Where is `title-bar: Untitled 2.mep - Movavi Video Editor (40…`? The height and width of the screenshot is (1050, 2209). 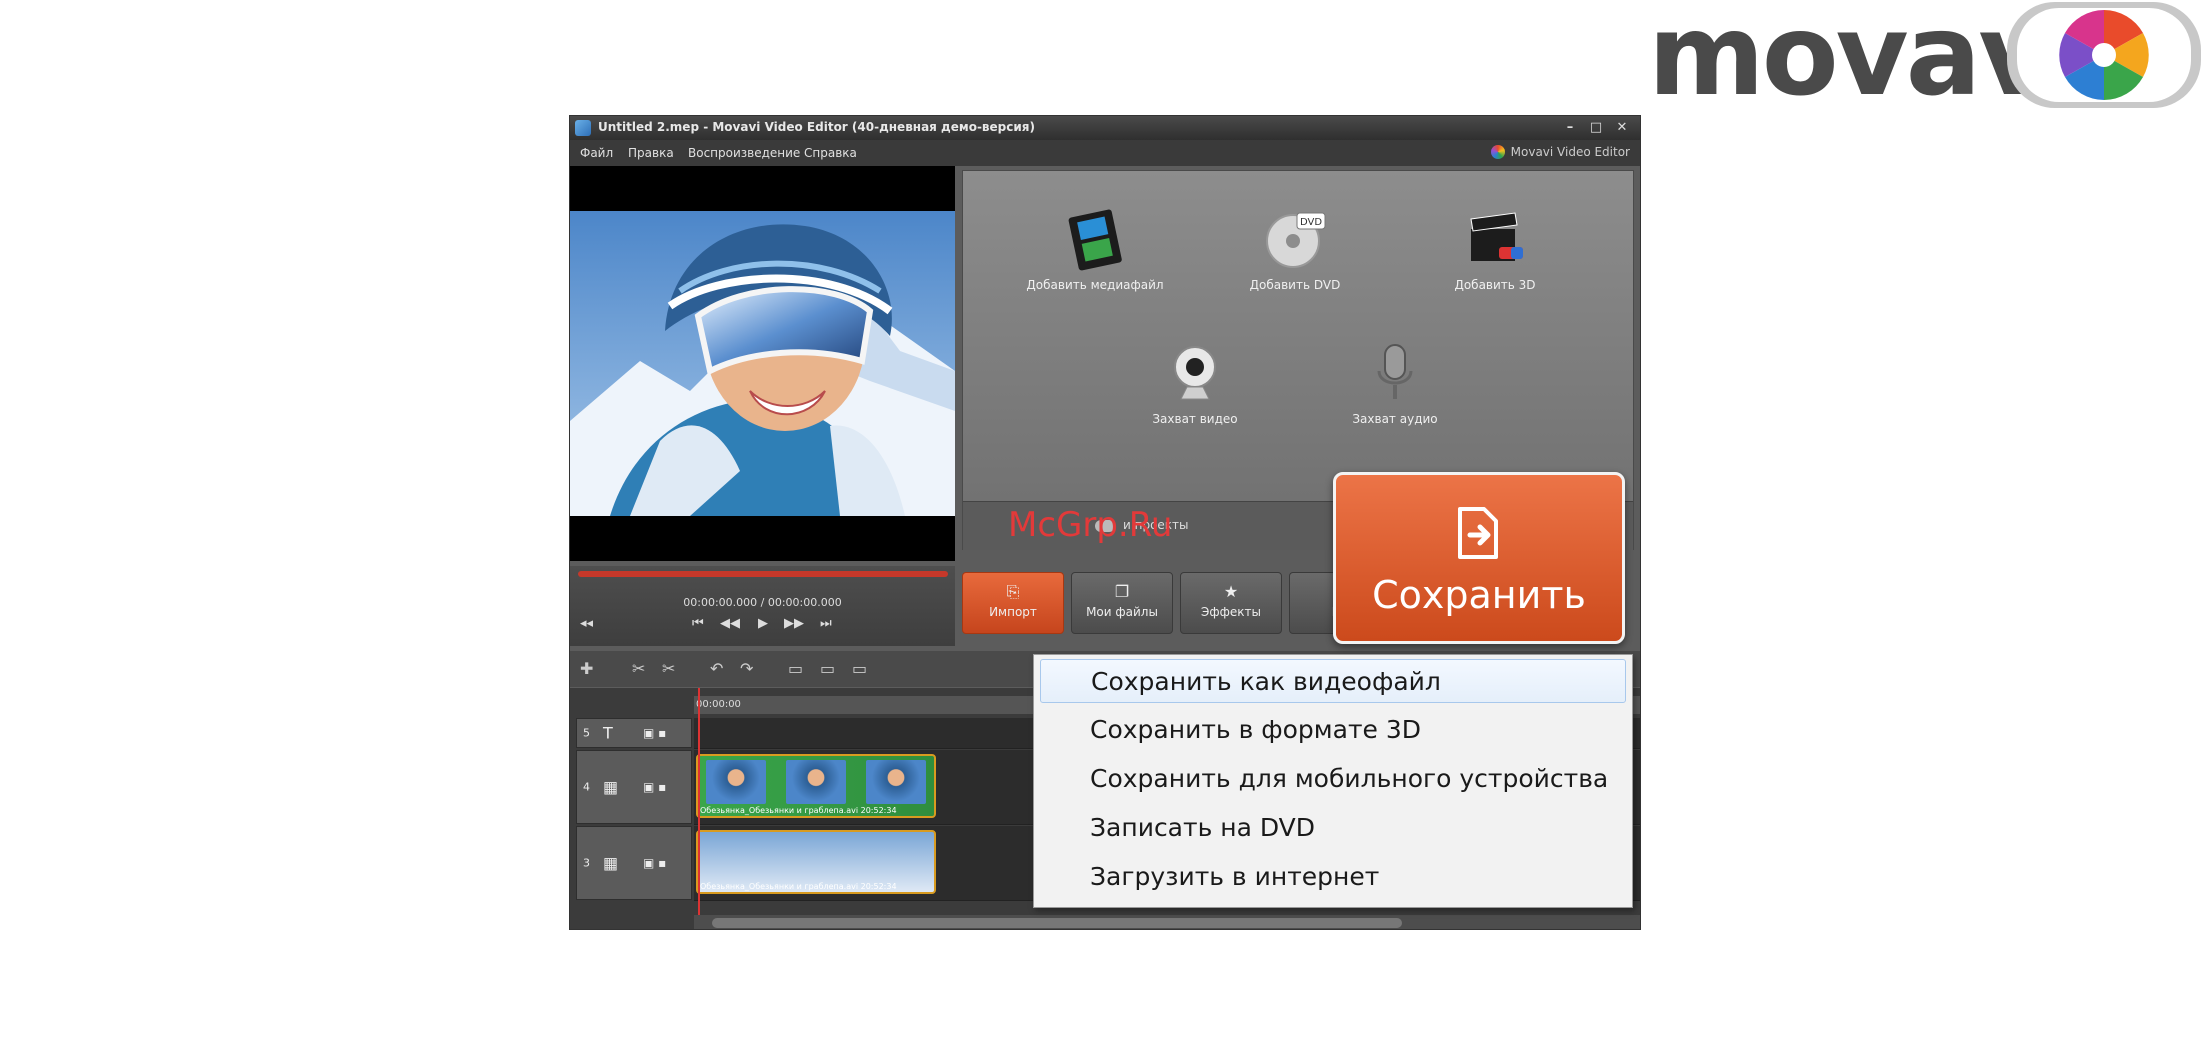 title-bar: Untitled 2.mep - Movavi Video Editor (40… is located at coordinates (1105, 128).